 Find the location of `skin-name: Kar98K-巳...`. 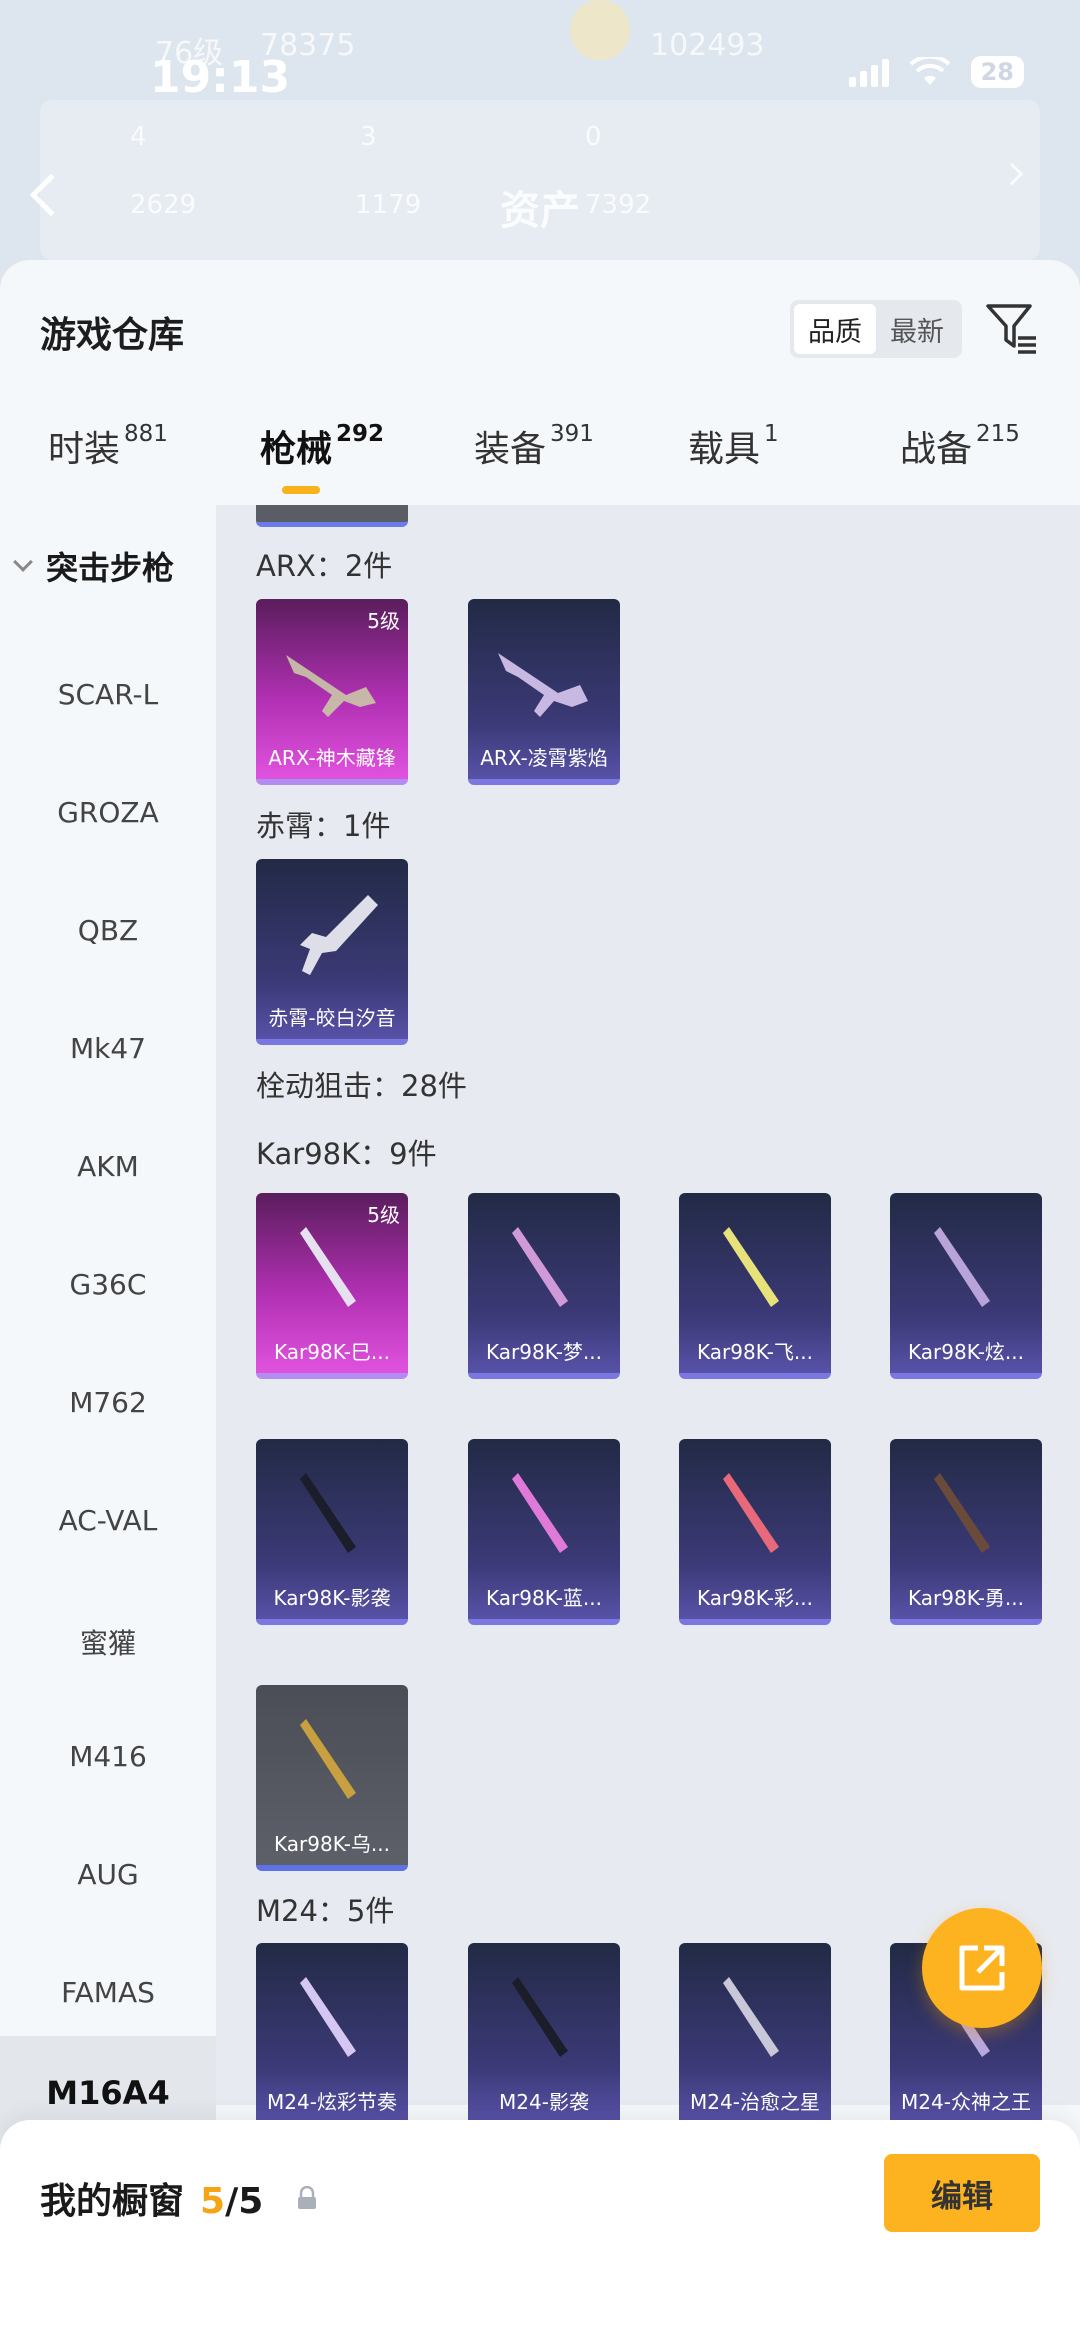

skin-name: Kar98K-巳... is located at coordinates (332, 1352).